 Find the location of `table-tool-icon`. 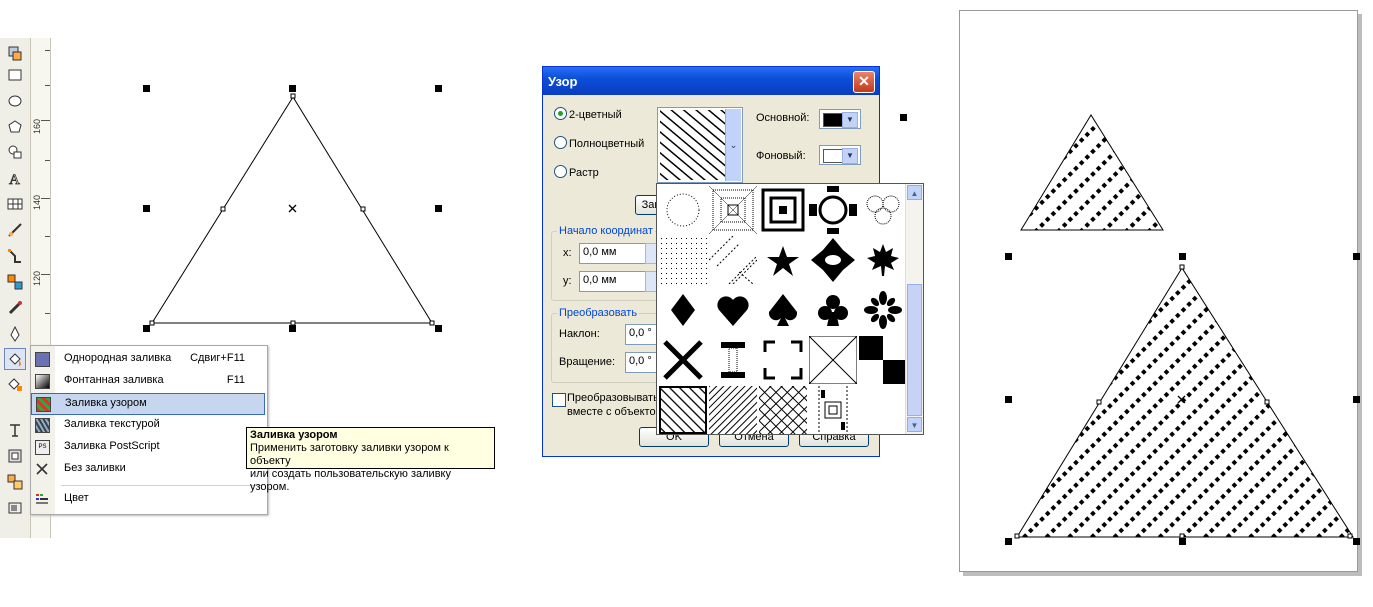

table-tool-icon is located at coordinates (15, 204).